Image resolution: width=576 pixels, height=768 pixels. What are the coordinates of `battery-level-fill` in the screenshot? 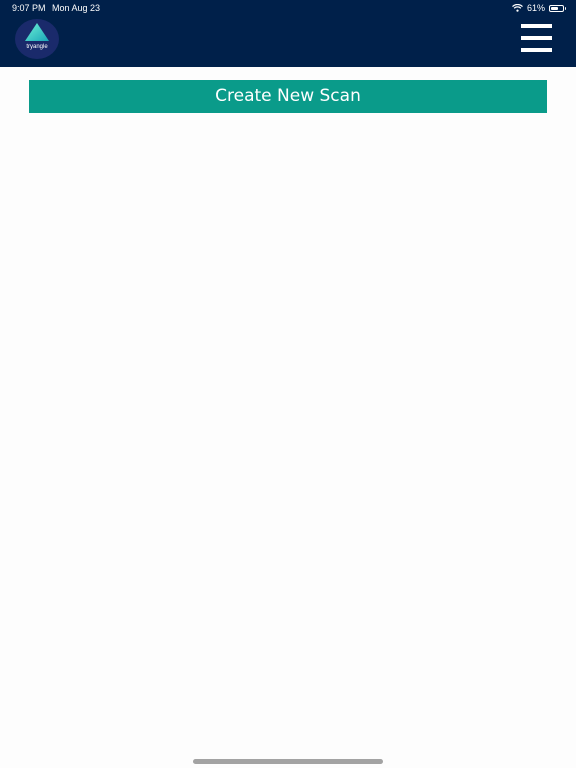 It's located at (554, 8).